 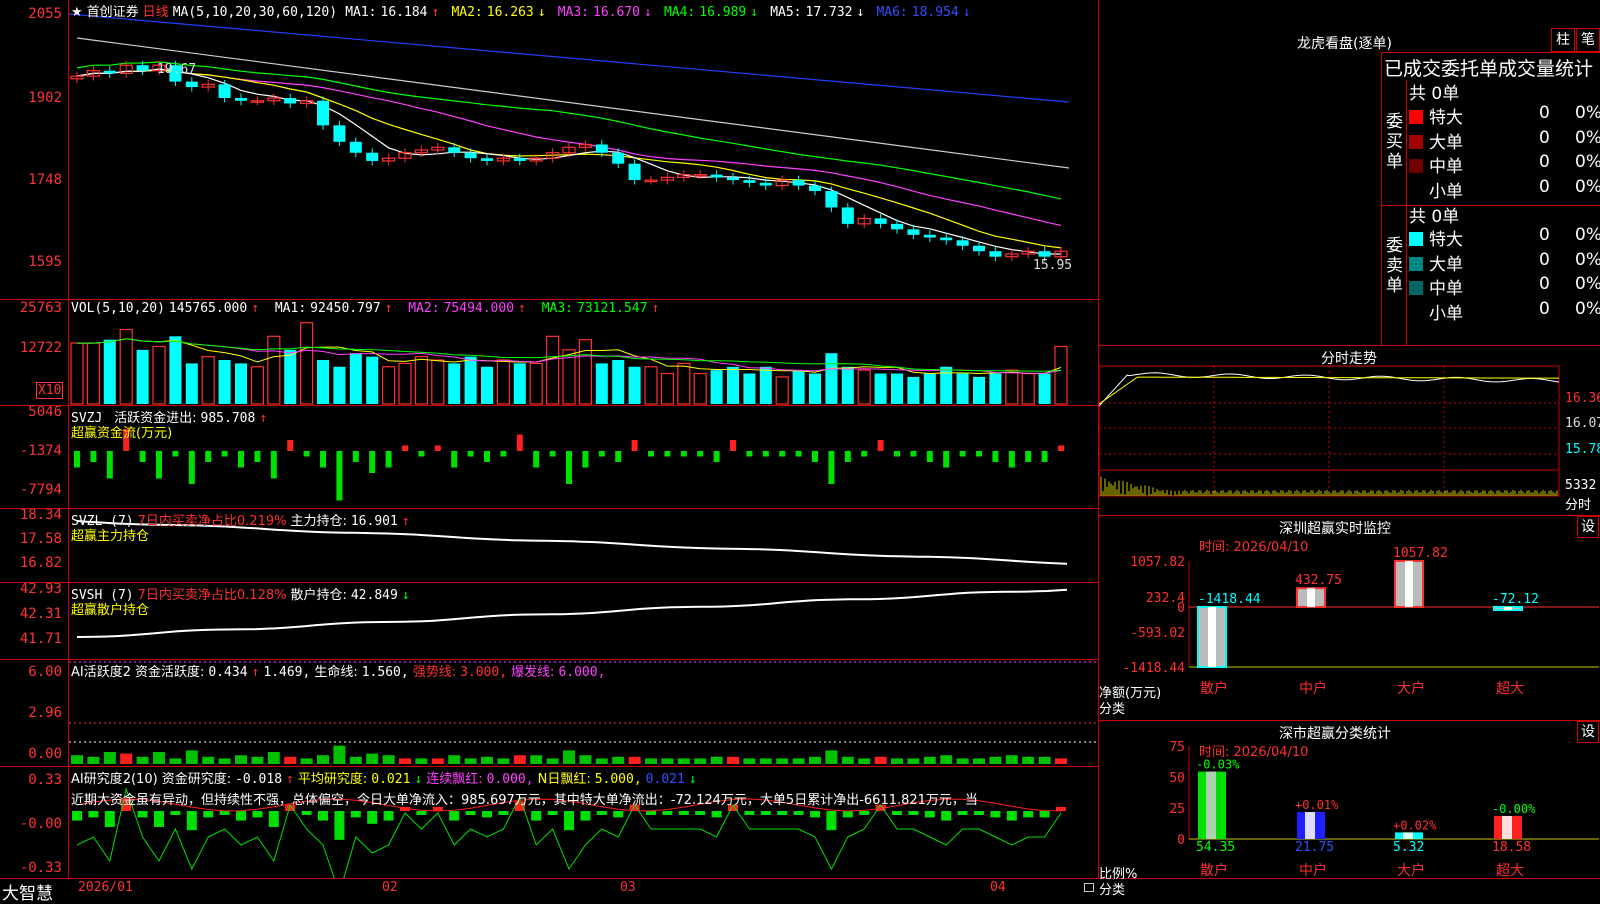 What do you see at coordinates (110, 536) in the screenshot?
I see `svzl-line2: 超赢主力持仓` at bounding box center [110, 536].